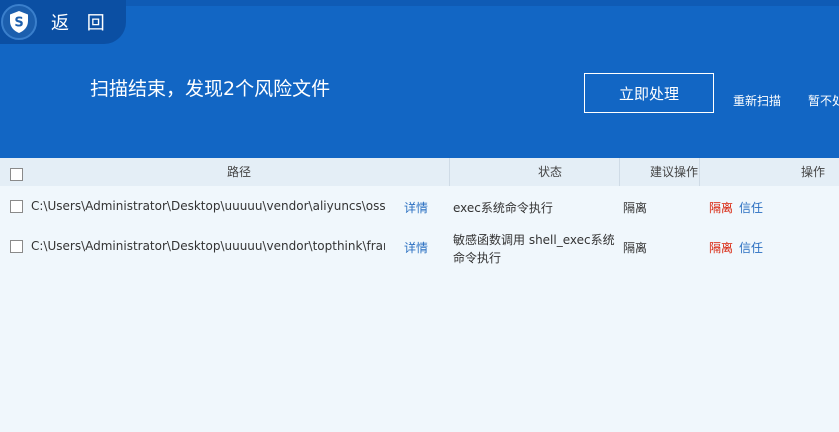 The image size is (839, 432). I want to click on back-button: S 返 回, so click(63, 22).